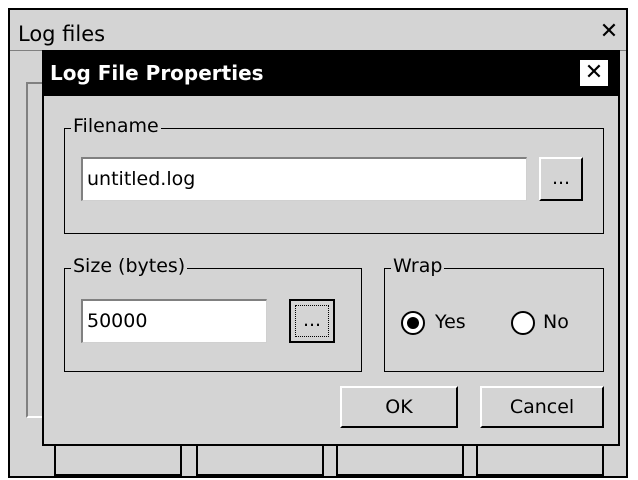  I want to click on filename-legend: Filename, so click(116, 126).